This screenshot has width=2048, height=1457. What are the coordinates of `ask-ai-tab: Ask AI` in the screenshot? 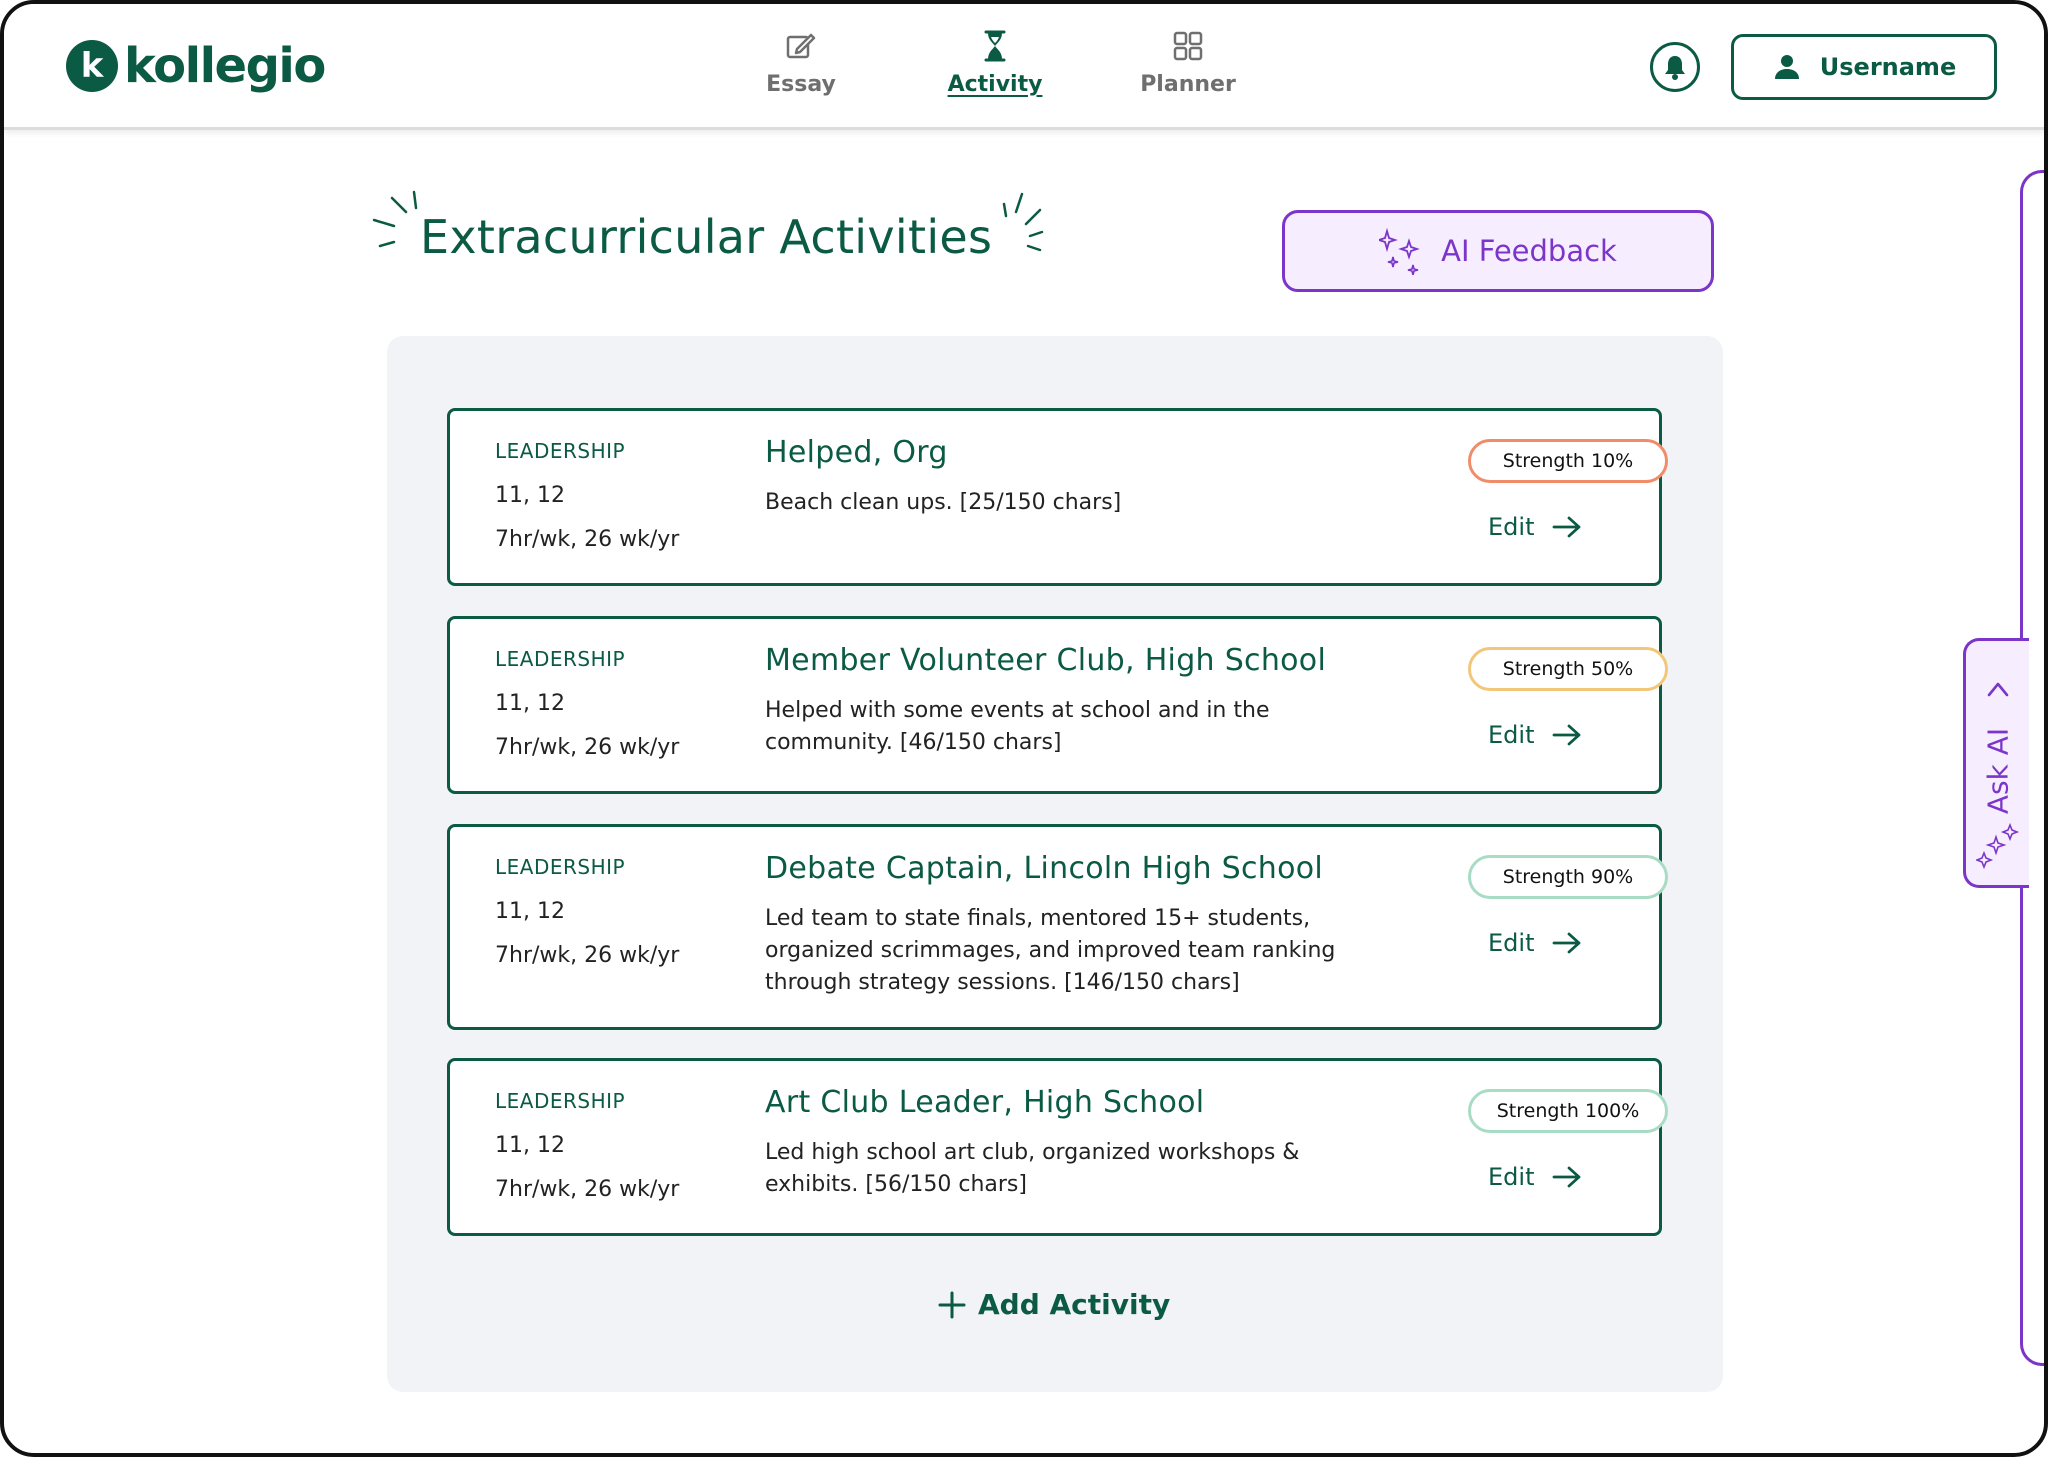 It's located at (1996, 763).